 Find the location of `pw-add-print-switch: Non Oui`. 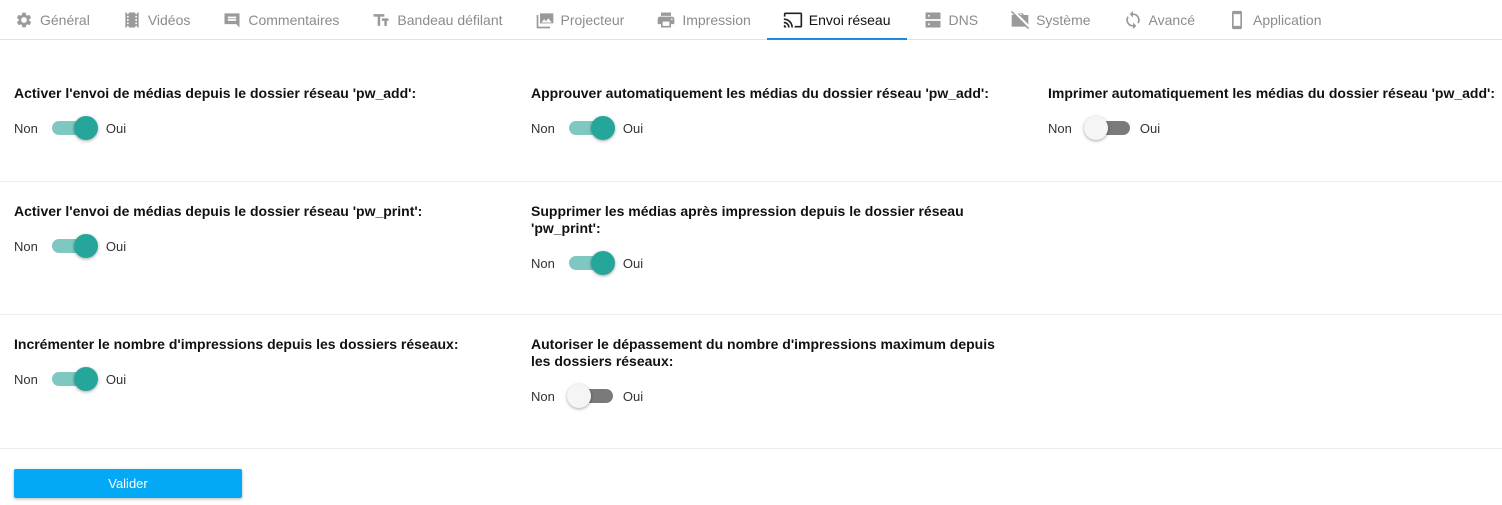

pw-add-print-switch: Non Oui is located at coordinates (1274, 128).